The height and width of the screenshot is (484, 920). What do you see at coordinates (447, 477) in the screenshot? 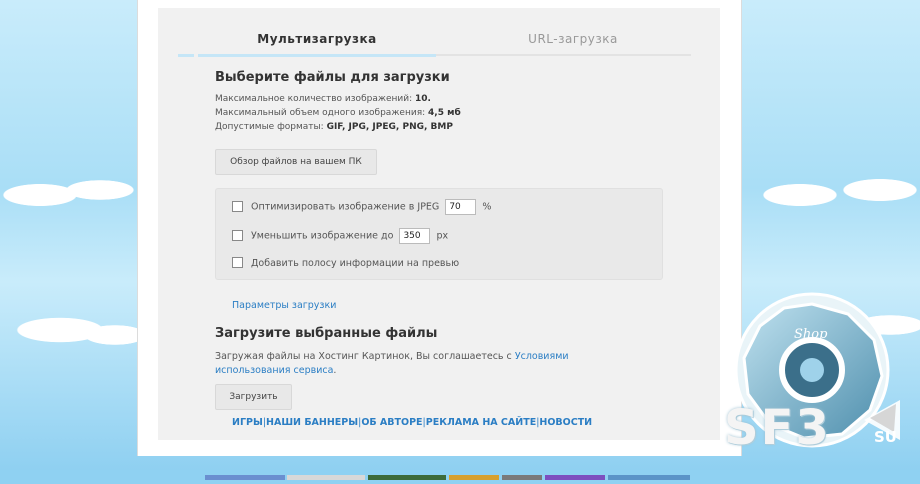
I see `banner-thumbnails-strip` at bounding box center [447, 477].